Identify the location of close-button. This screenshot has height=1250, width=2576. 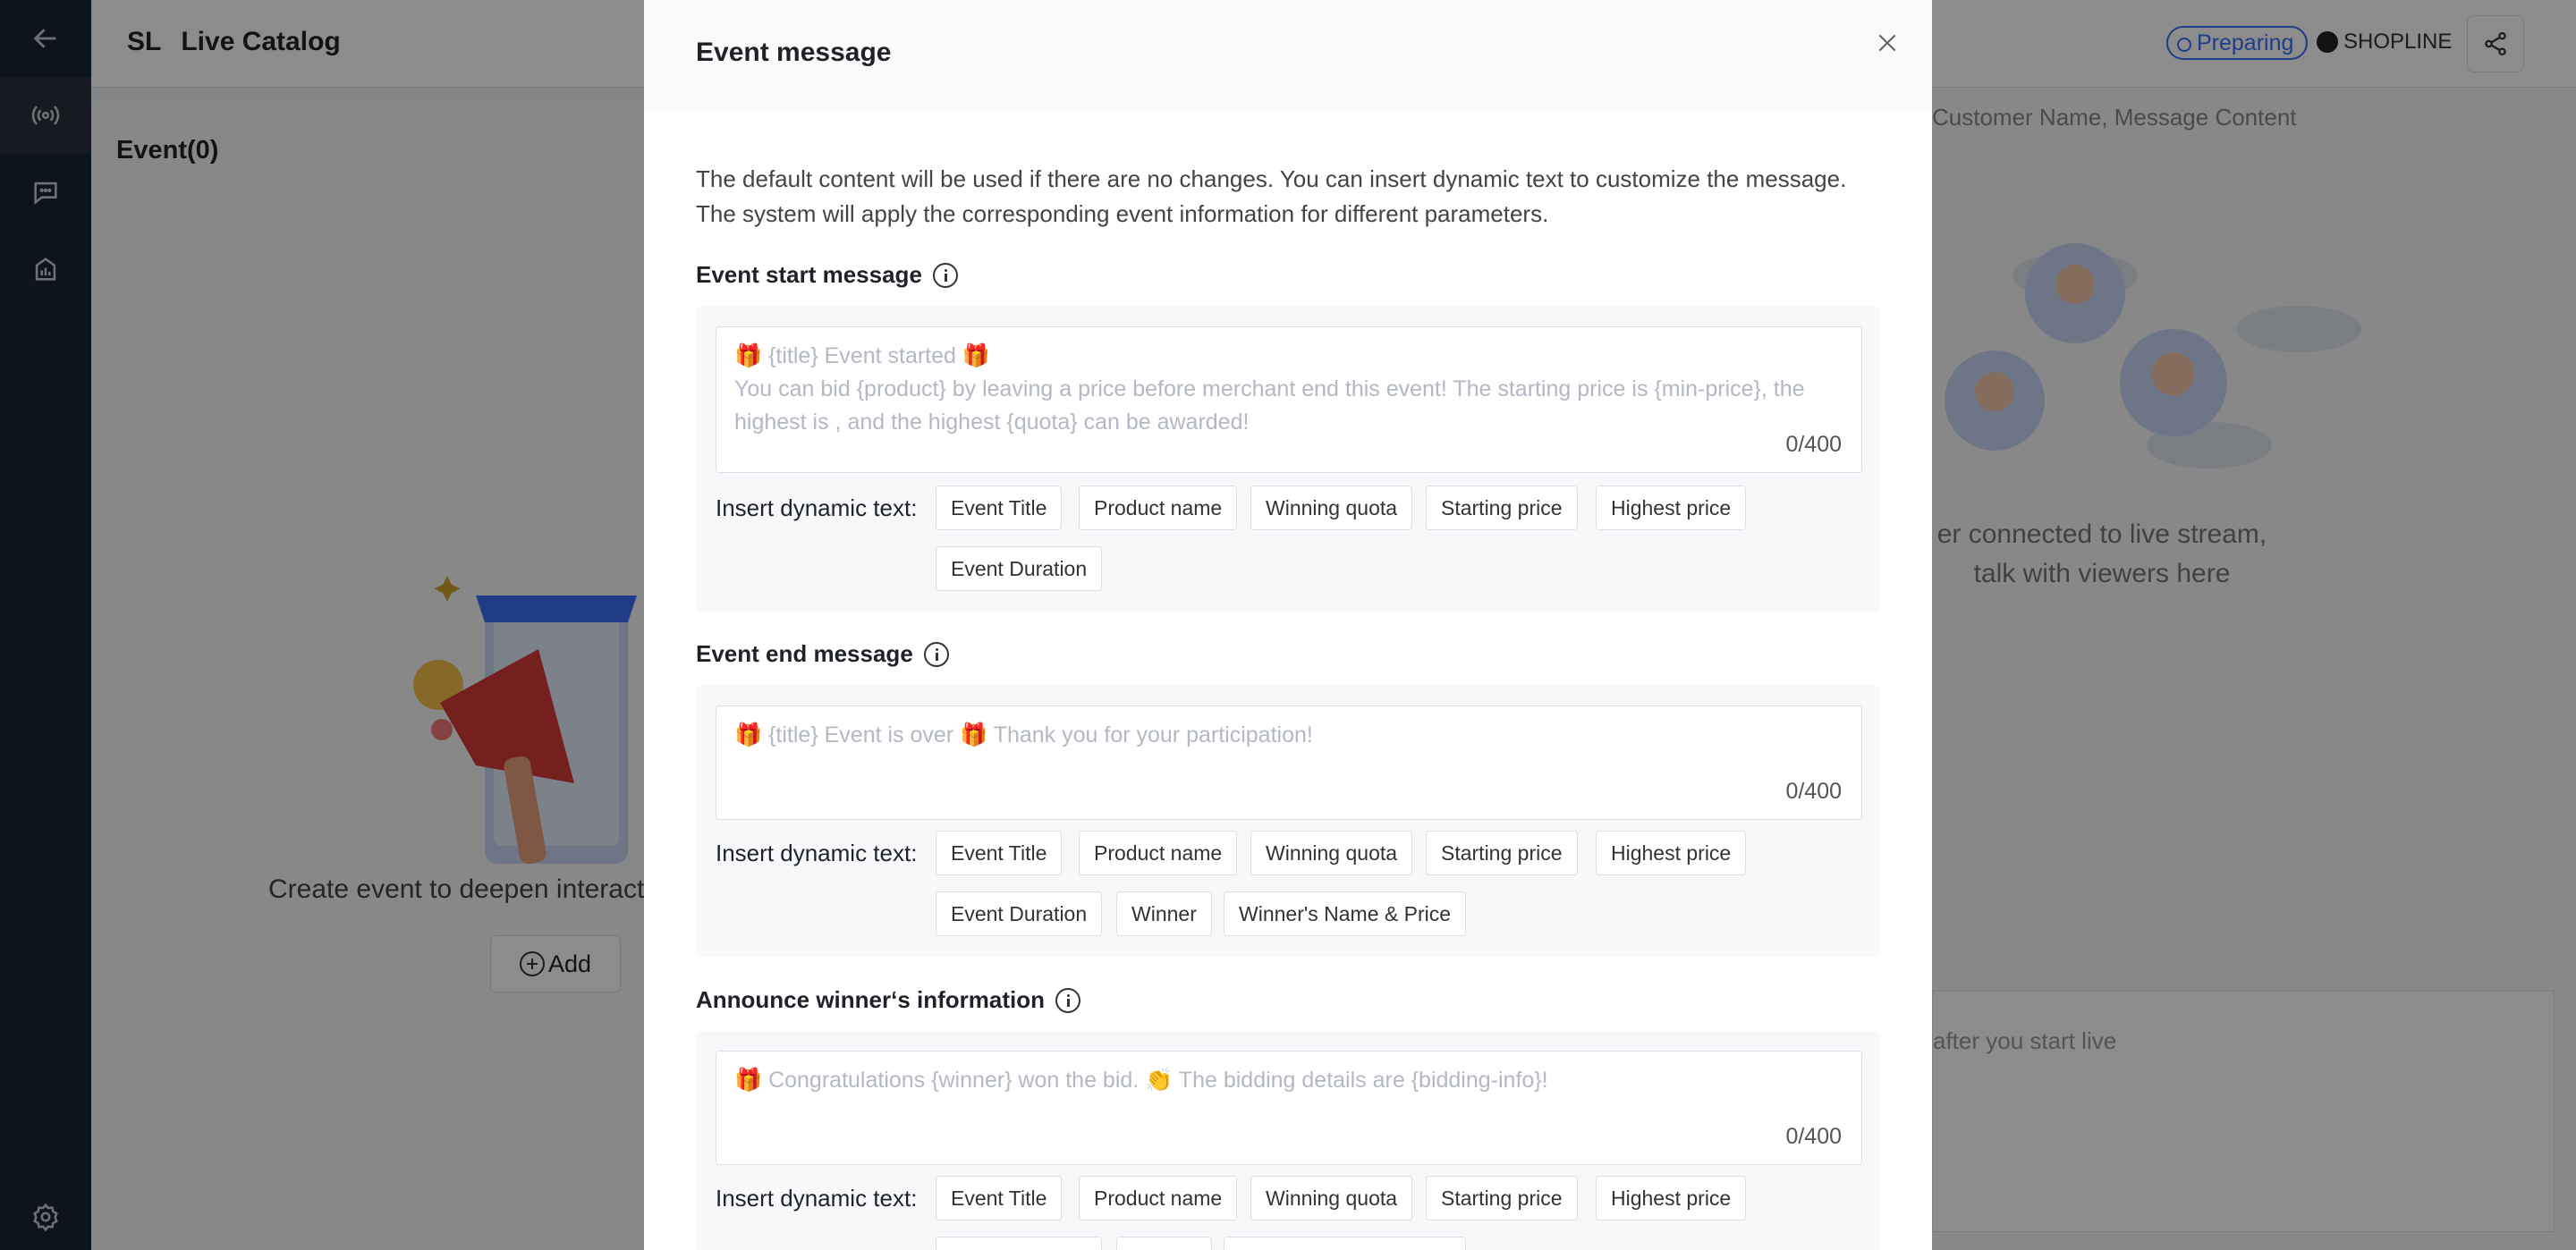
(1887, 43).